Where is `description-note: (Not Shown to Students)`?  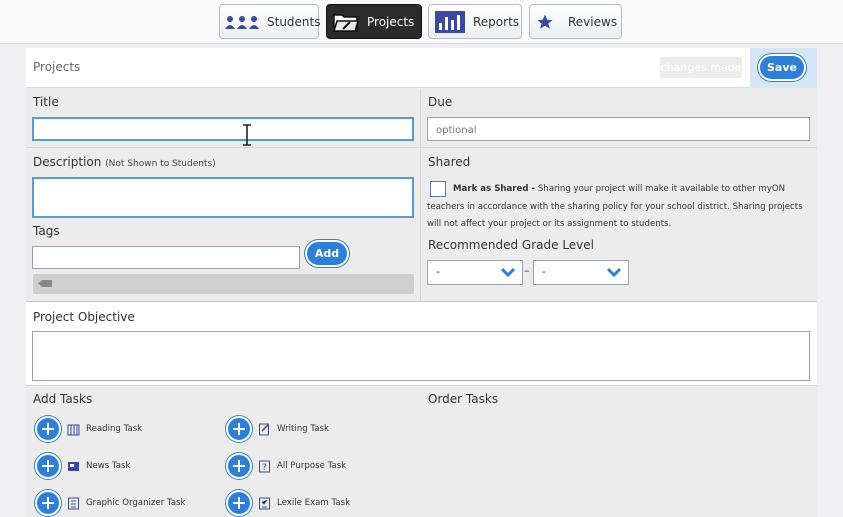
description-note: (Not Shown to Students) is located at coordinates (160, 164).